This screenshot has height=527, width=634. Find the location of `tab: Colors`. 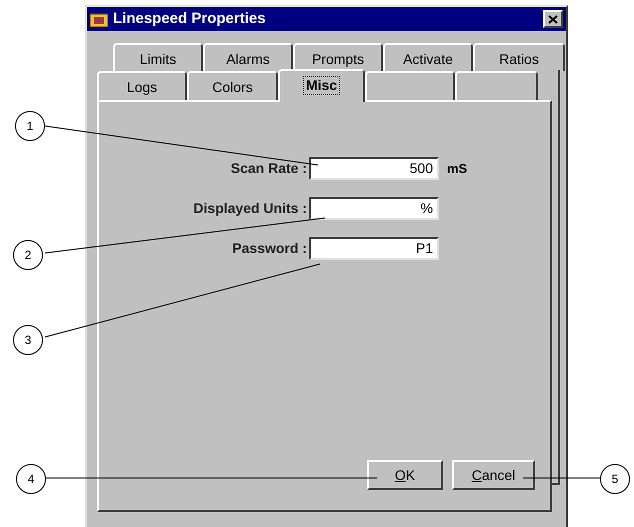

tab: Colors is located at coordinates (232, 85).